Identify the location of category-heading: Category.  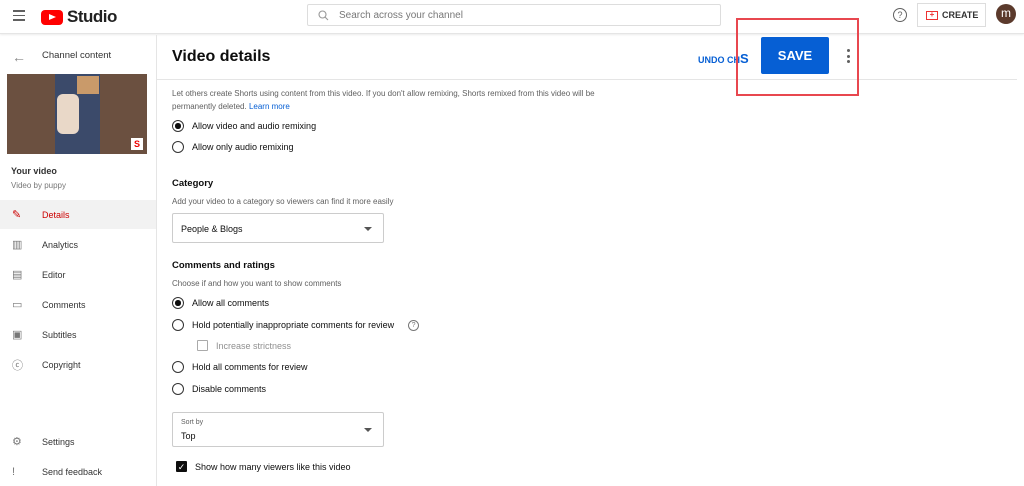
(193, 183).